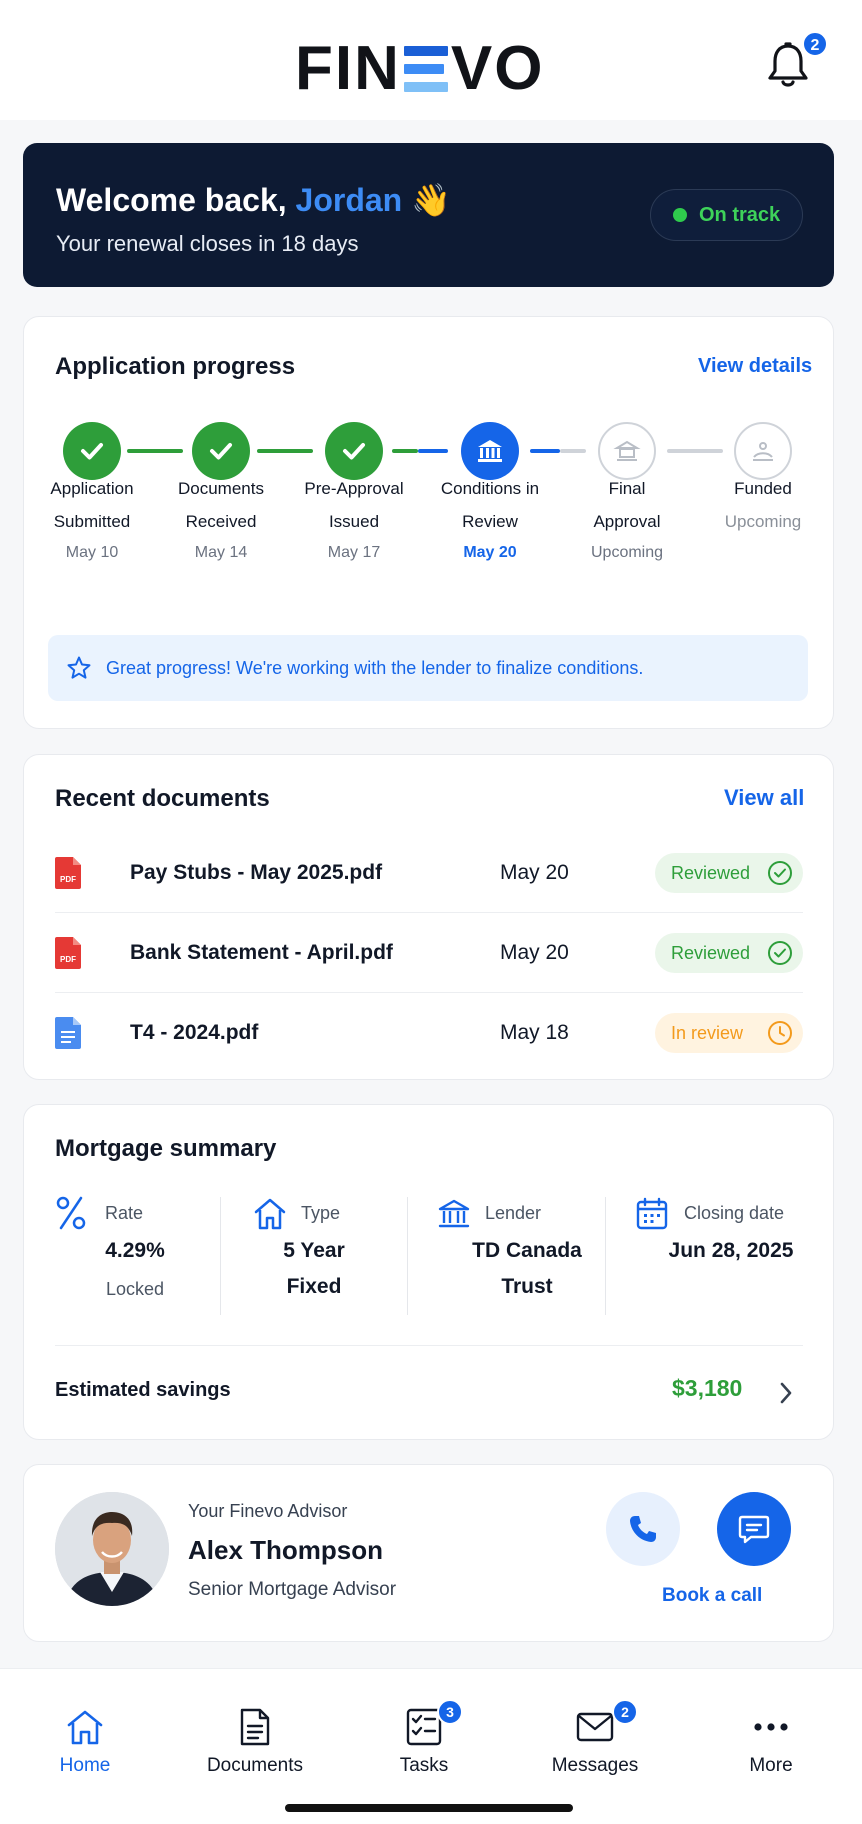  I want to click on tab-documents: Documents, so click(255, 1730).